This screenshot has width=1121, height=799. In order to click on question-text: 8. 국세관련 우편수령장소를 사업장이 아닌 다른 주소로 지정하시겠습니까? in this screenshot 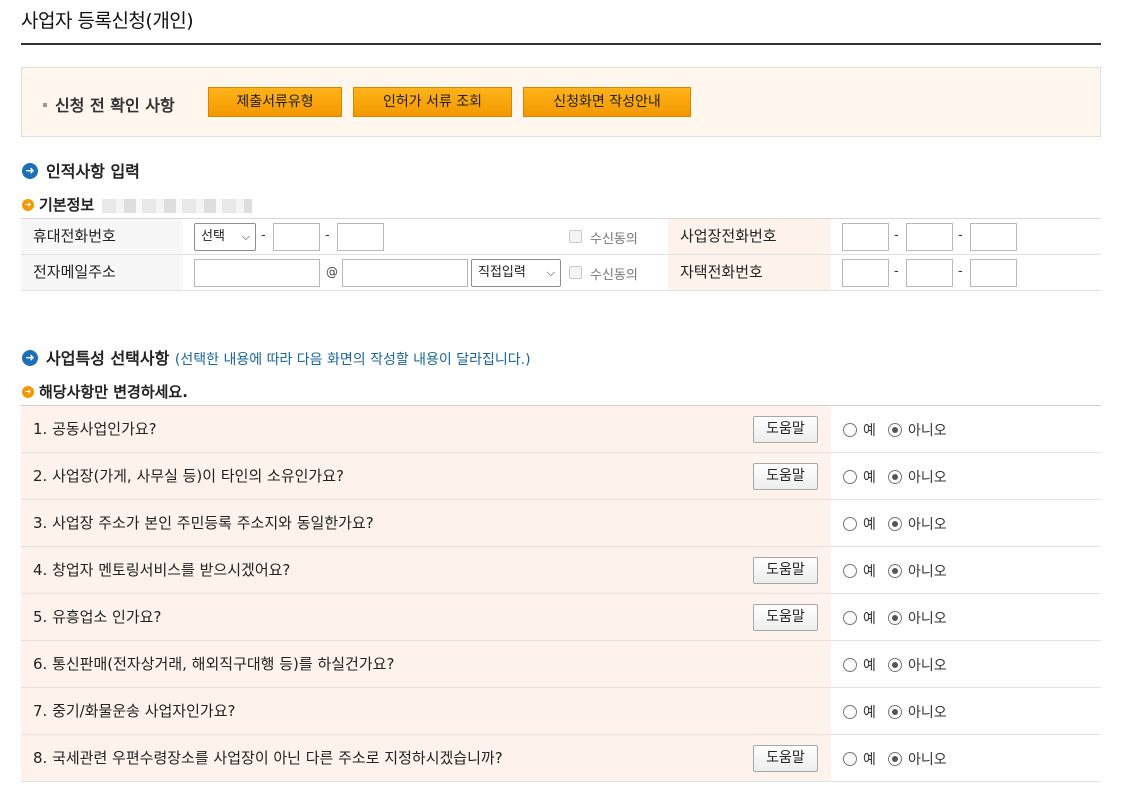, I will do `click(426, 758)`.